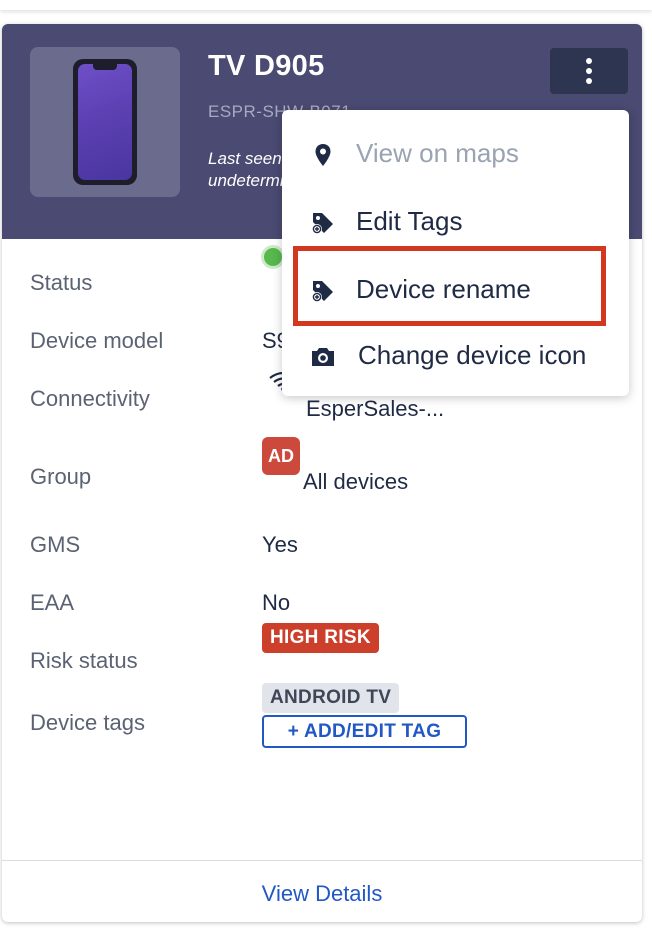 The width and height of the screenshot is (652, 932). Describe the element at coordinates (364, 731) in the screenshot. I see `add-edit-tag-button: + ADD/EDIT TAG` at that location.